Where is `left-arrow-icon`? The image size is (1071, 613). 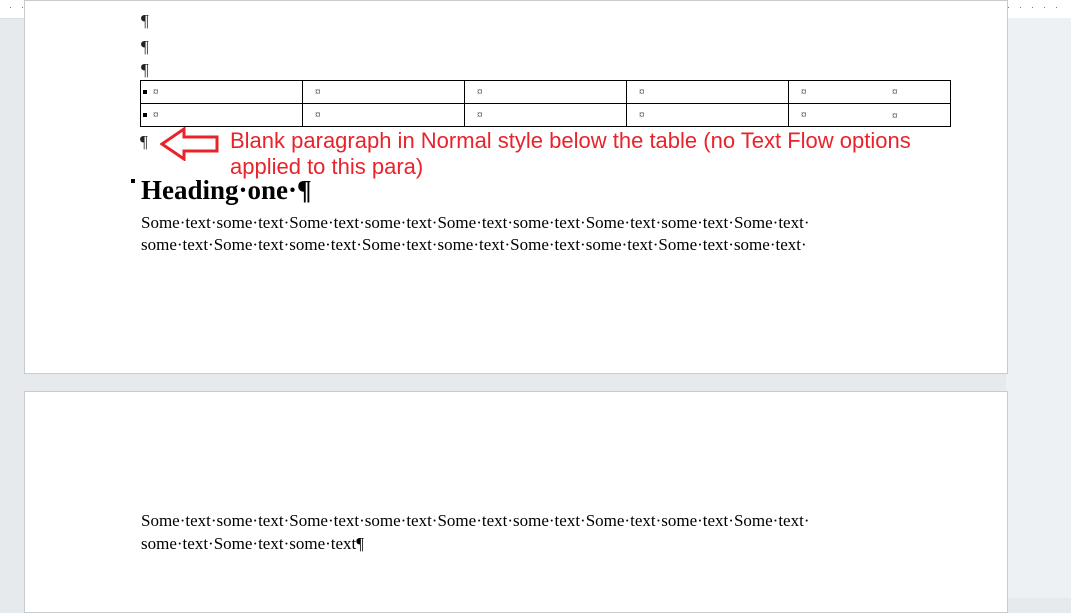
left-arrow-icon is located at coordinates (189, 144).